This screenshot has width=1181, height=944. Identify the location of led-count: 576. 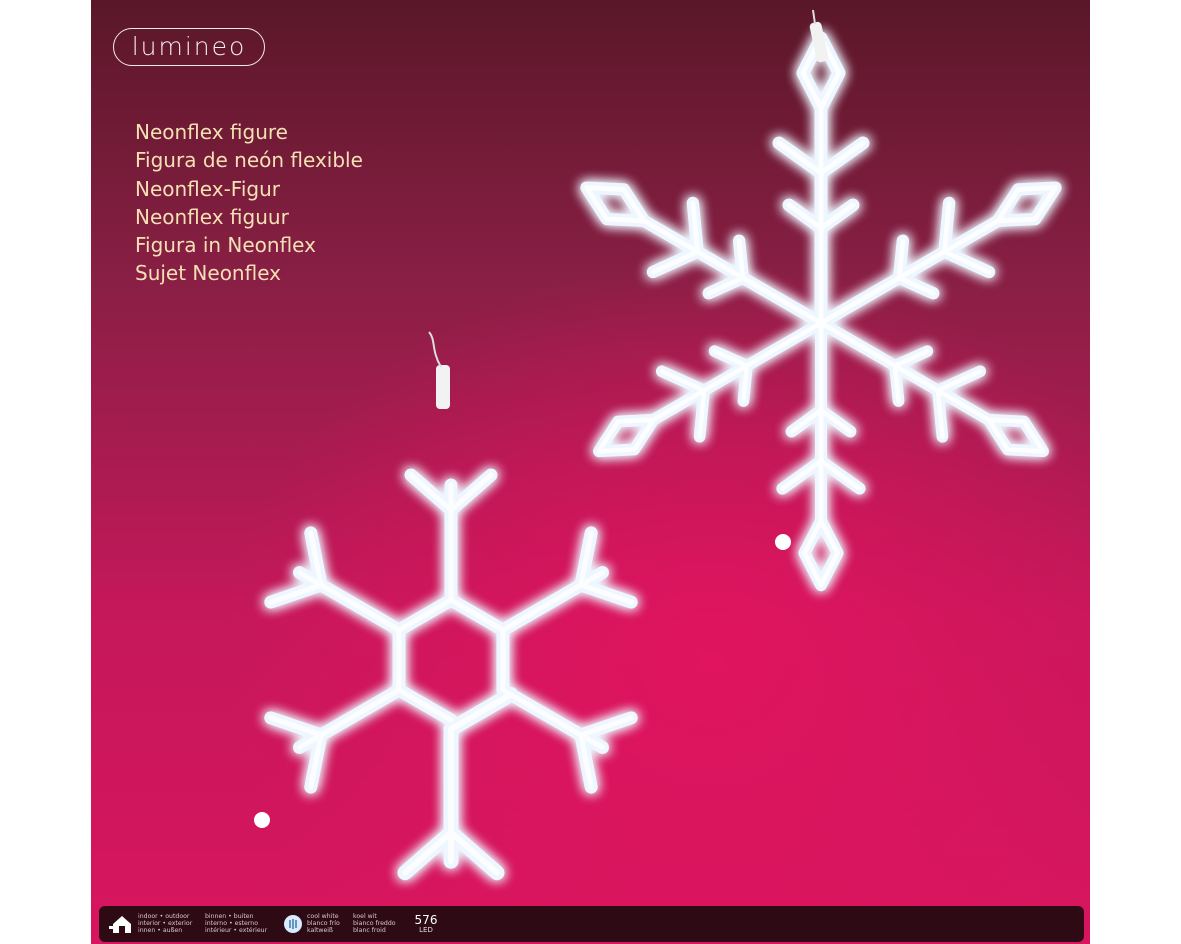
(426, 920).